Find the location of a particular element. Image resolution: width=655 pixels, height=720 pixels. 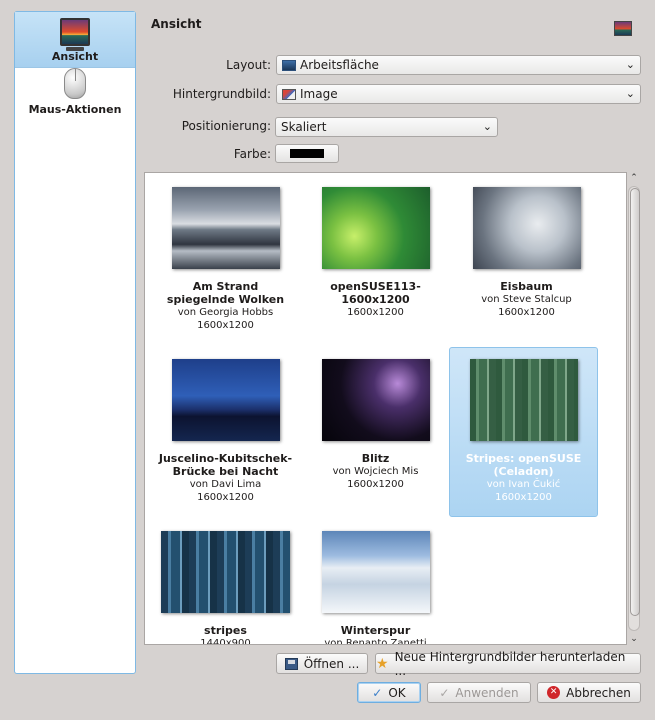

color-swatch is located at coordinates (307, 153).